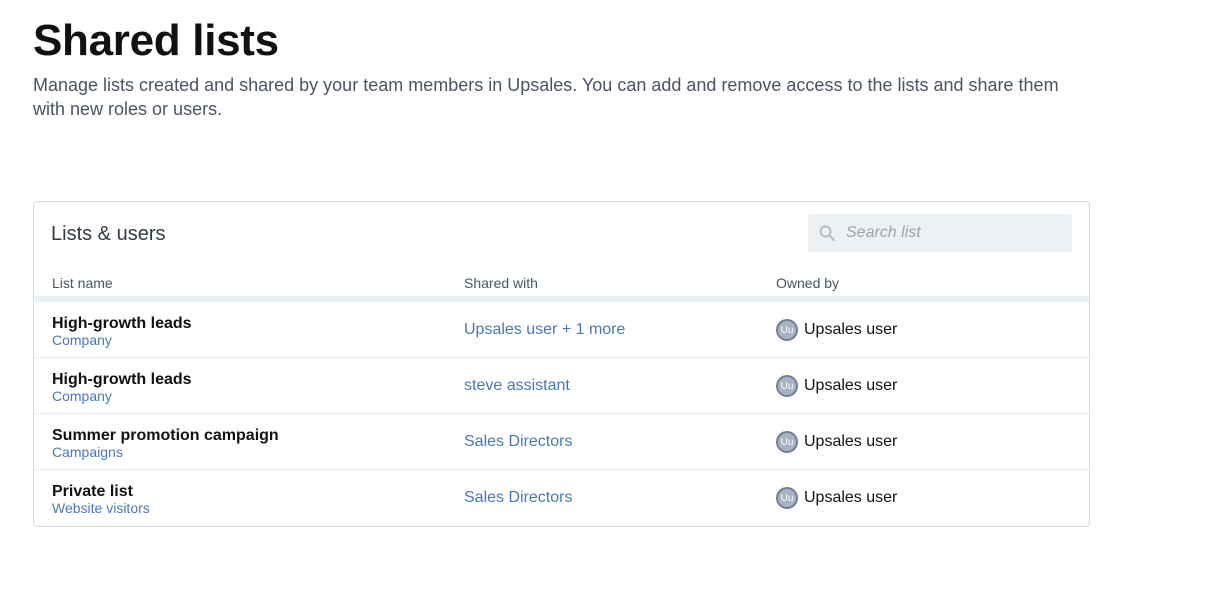 The height and width of the screenshot is (599, 1208). What do you see at coordinates (165, 435) in the screenshot?
I see `list-name: Summer promotion campaign` at bounding box center [165, 435].